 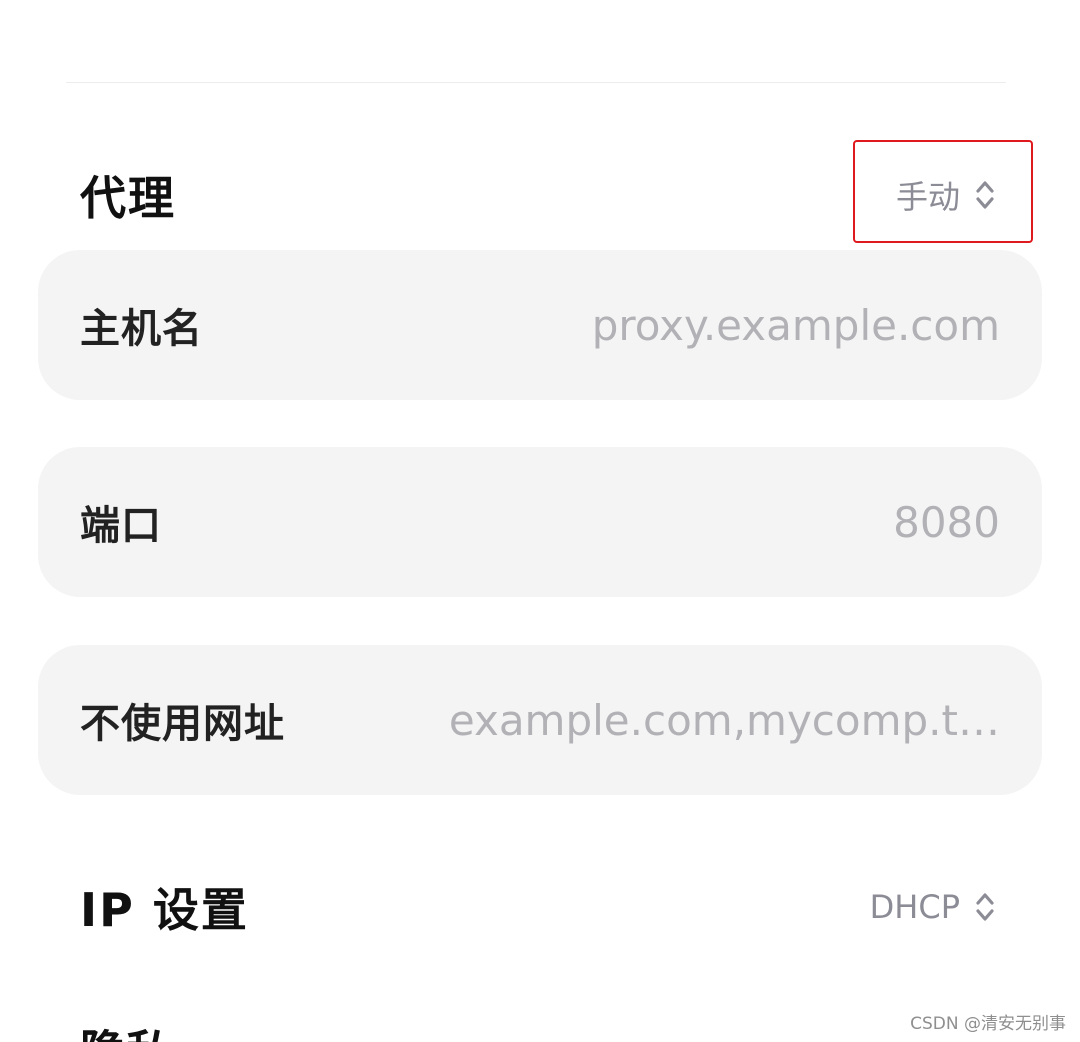 I want to click on proxy-mode-selector: 手动, so click(x=946, y=195).